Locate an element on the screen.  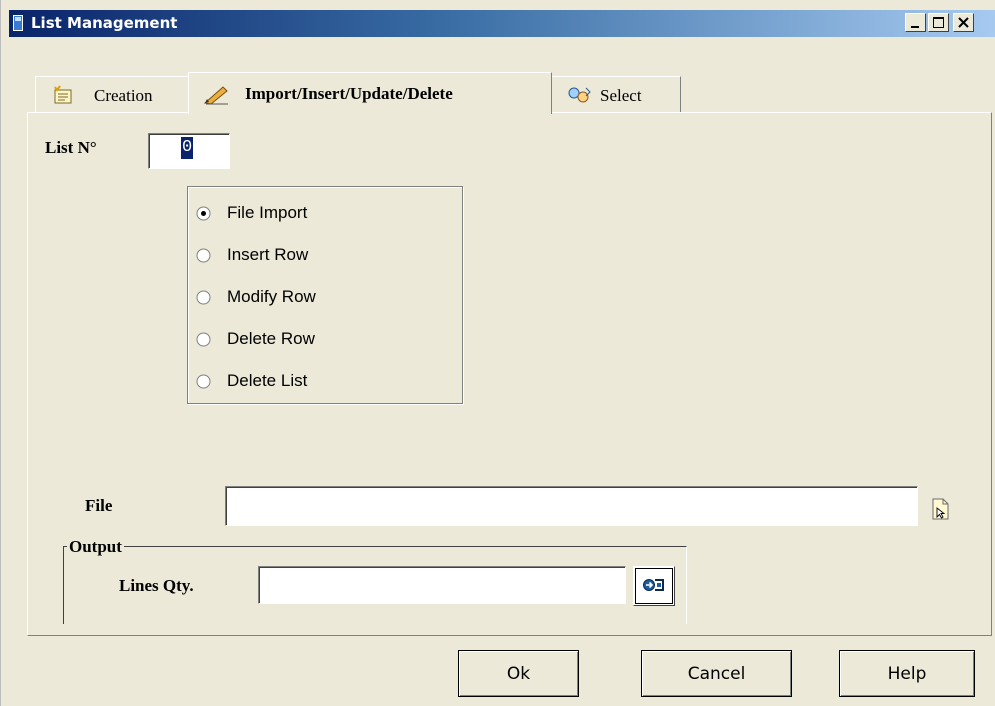
minimize-icon is located at coordinates (915, 27).